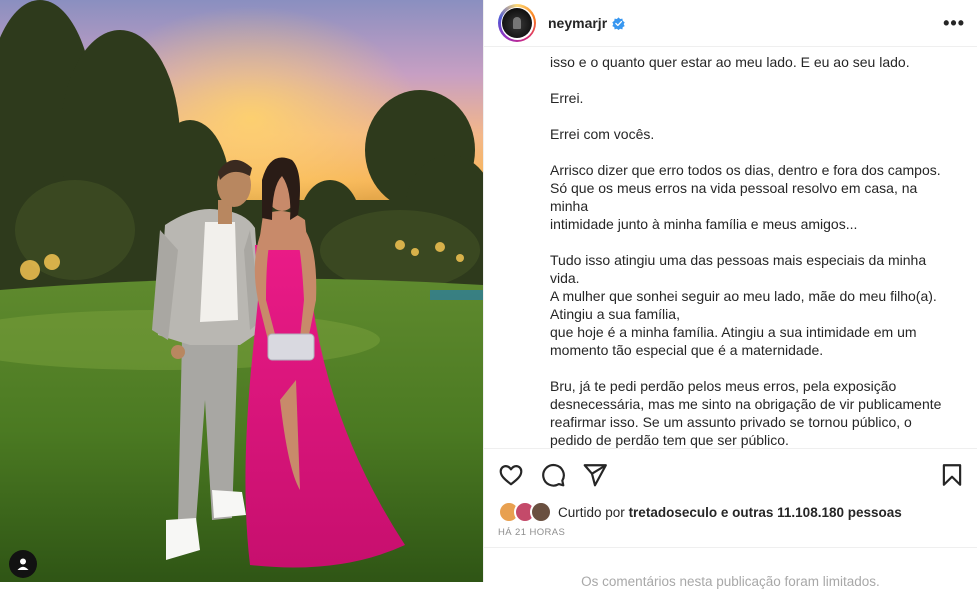  I want to click on post-timestamp: HÁ 21 HORAS, so click(730, 535).